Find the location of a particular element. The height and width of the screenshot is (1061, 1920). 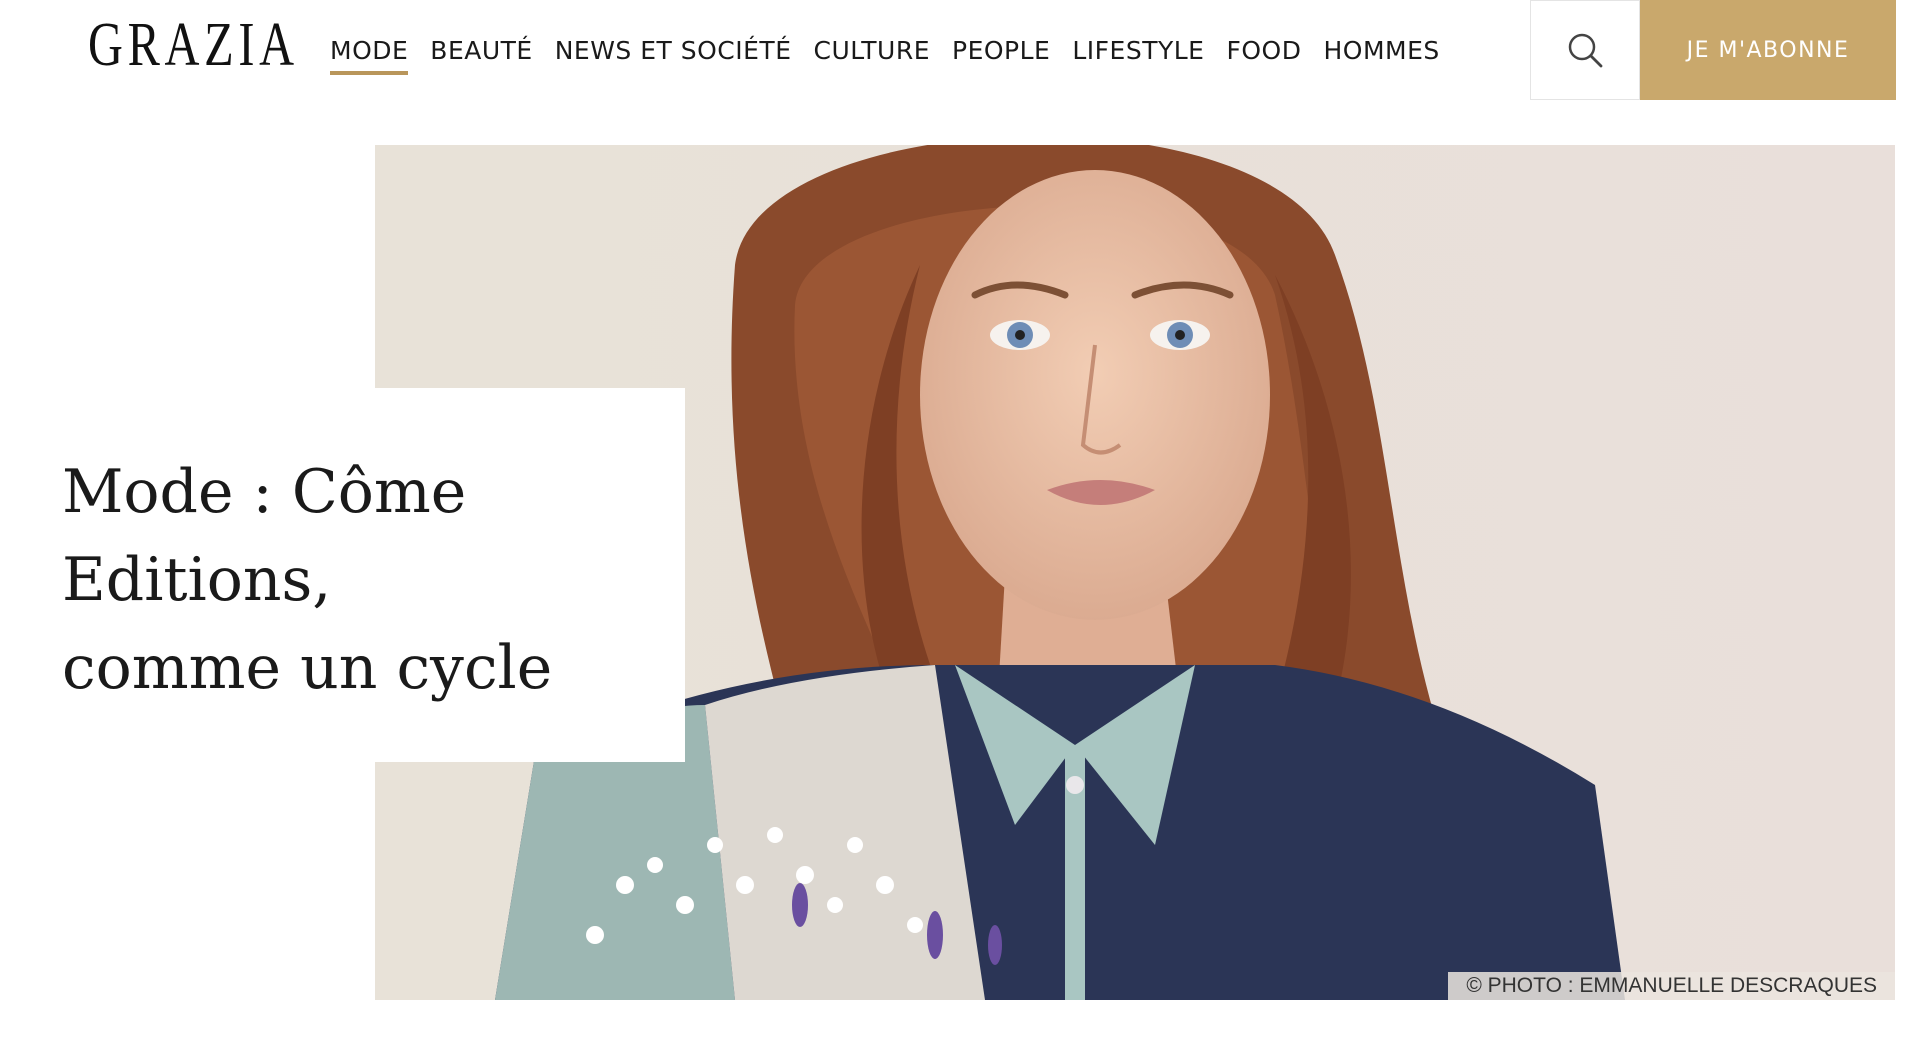

nav-item-culture: CULTURE is located at coordinates (872, 50).